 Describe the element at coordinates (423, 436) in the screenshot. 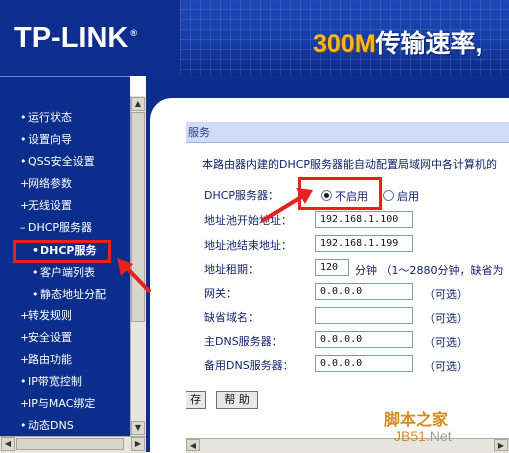

I see `watermark-en: JB51.Net` at that location.